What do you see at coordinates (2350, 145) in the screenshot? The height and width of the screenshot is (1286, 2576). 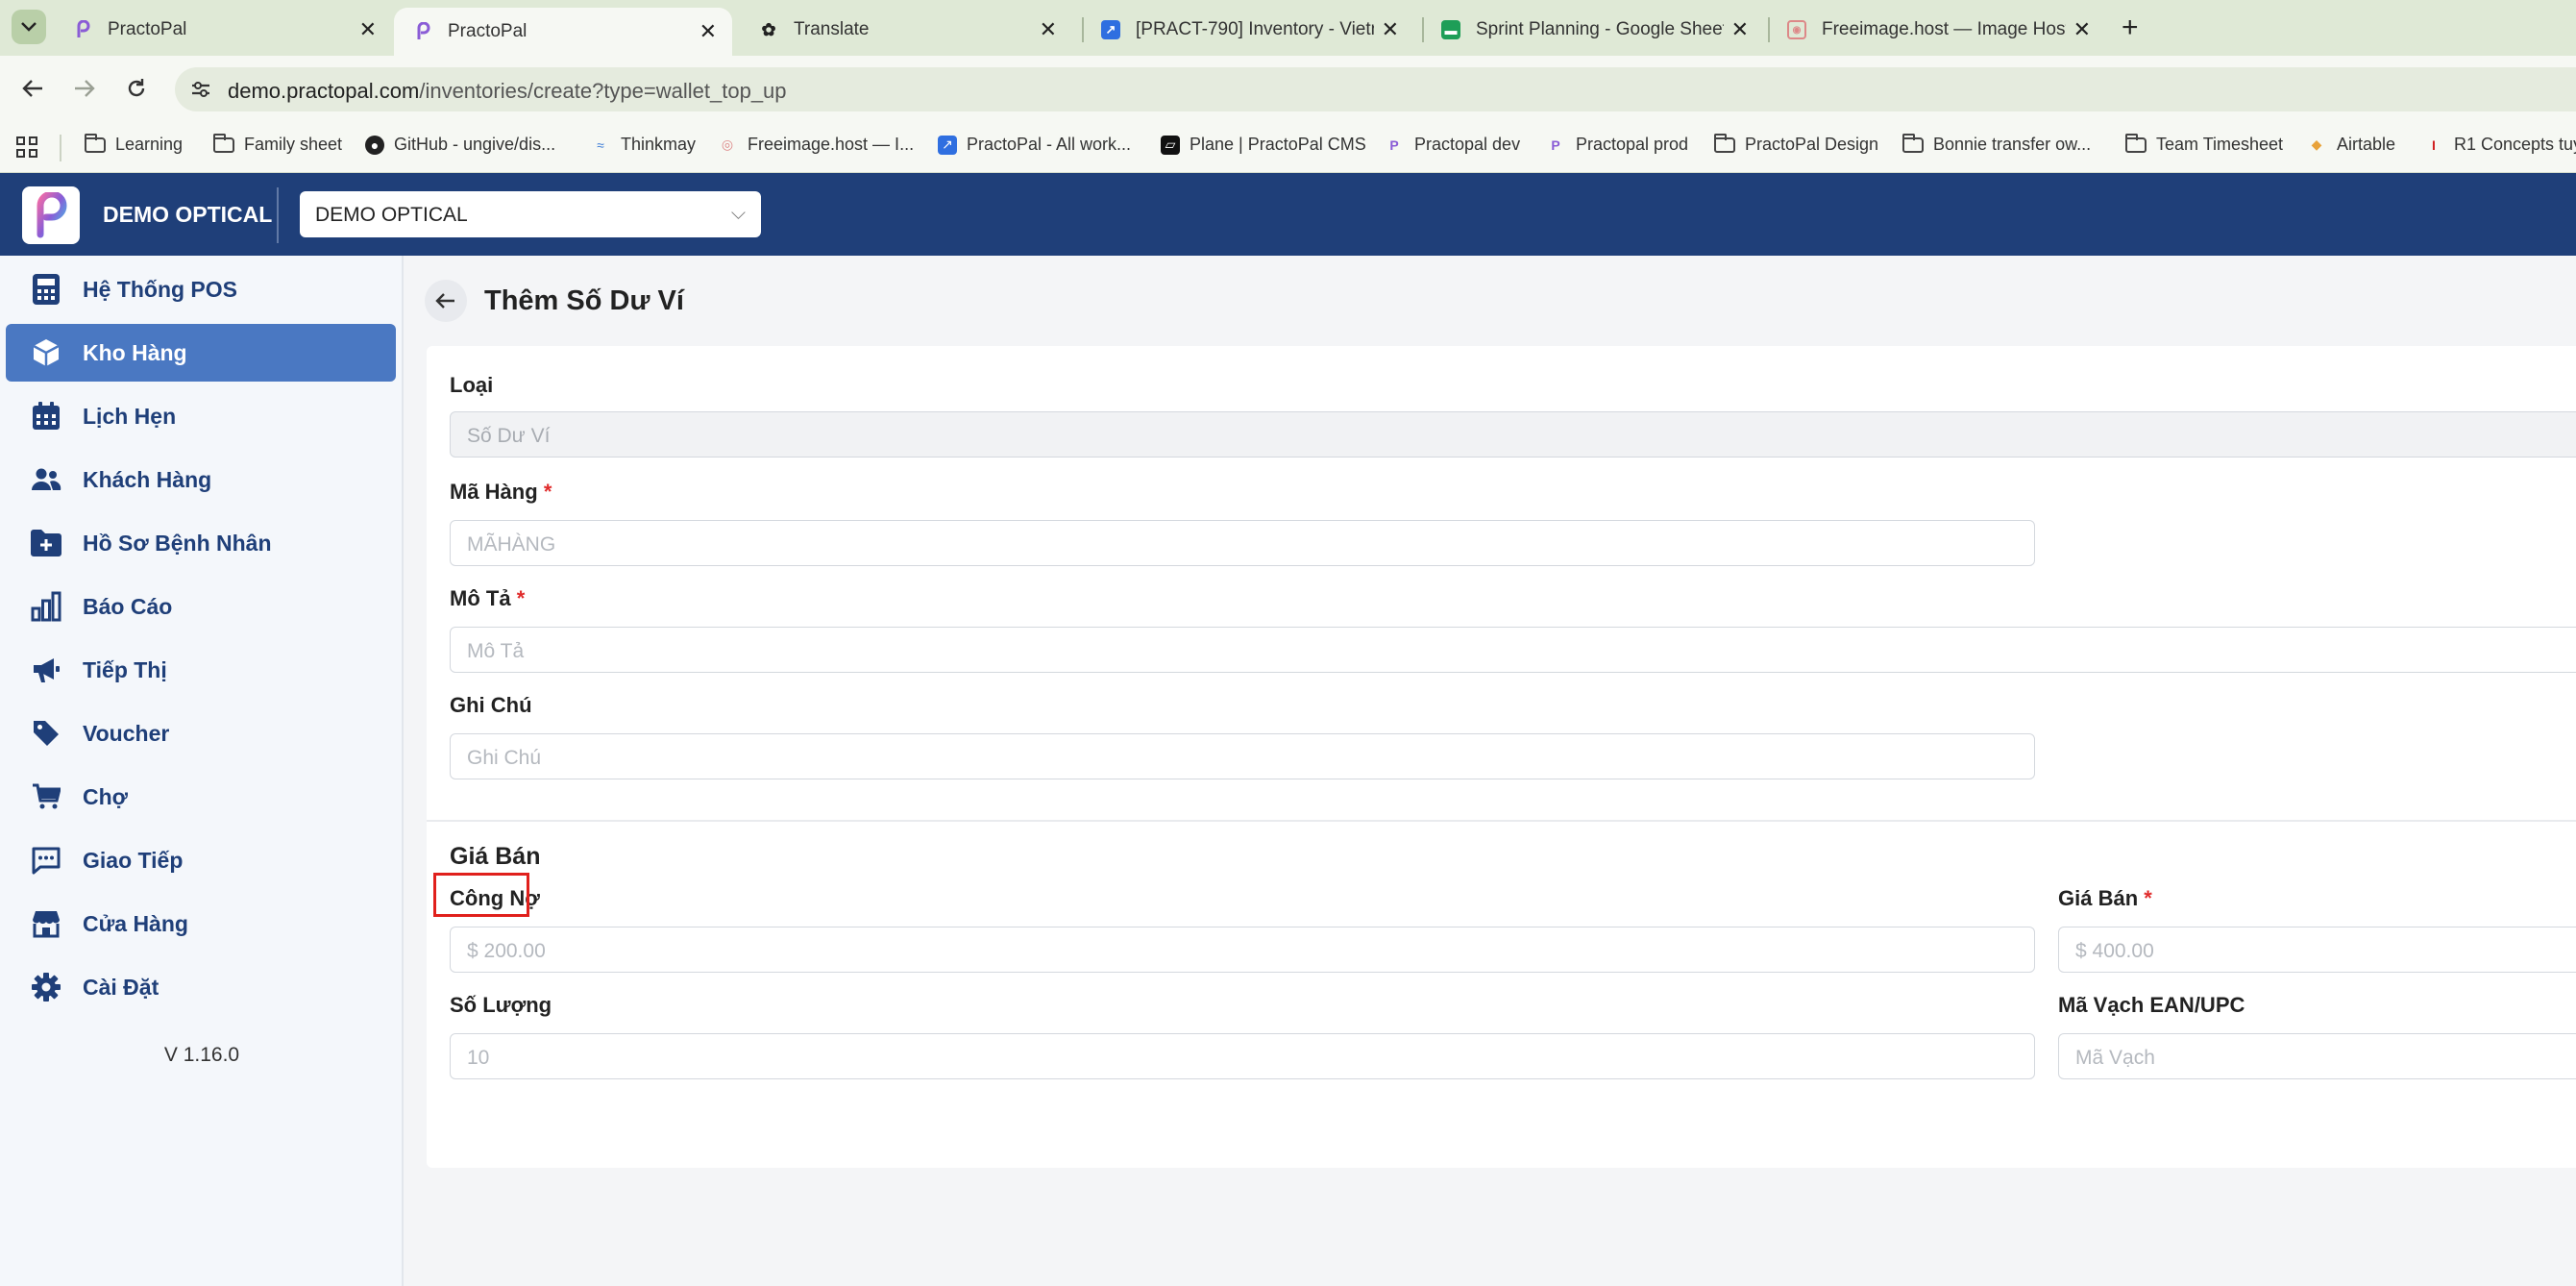 I see `bookmark-12: ◆ Airtable` at bounding box center [2350, 145].